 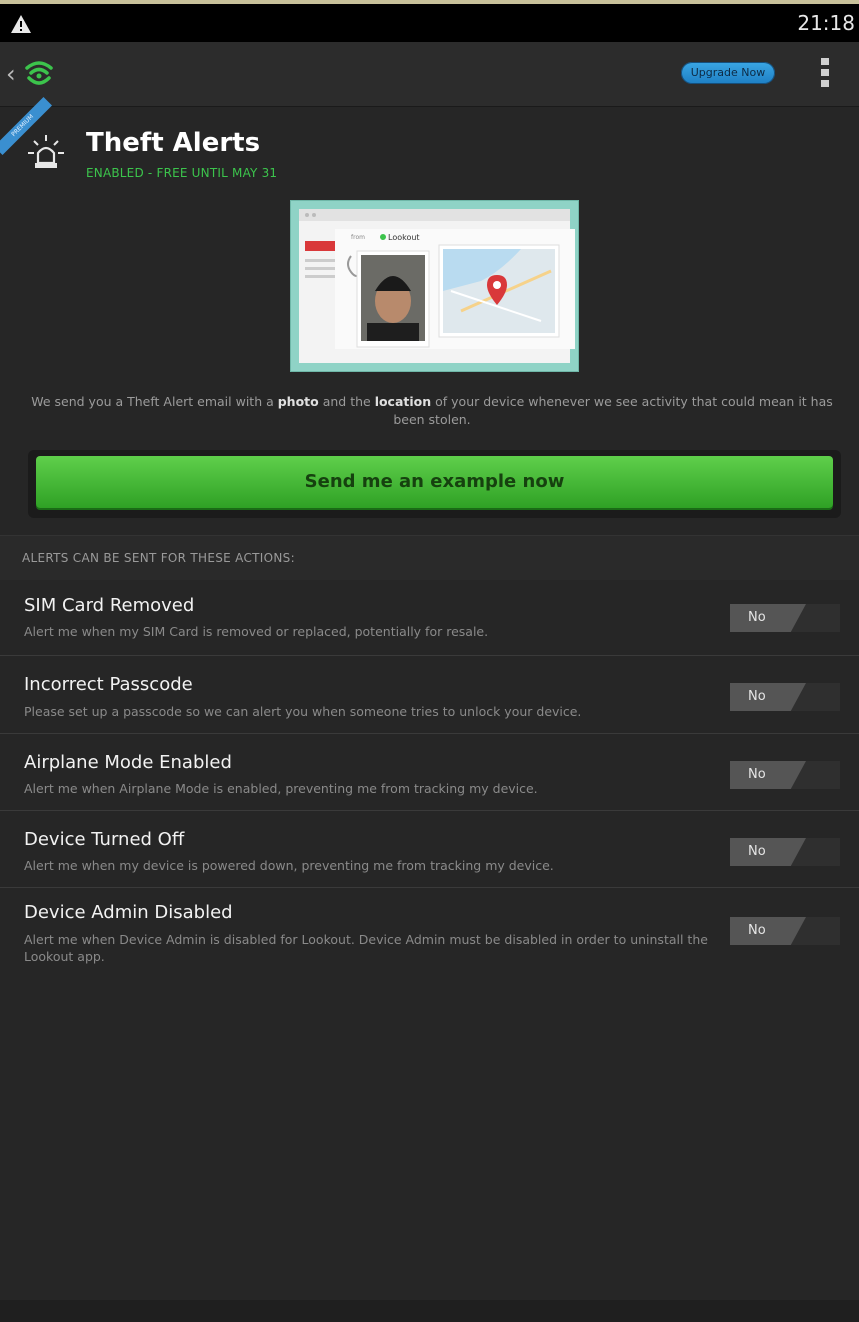 I want to click on incorrect-passcode-toggle: No, so click(x=785, y=697).